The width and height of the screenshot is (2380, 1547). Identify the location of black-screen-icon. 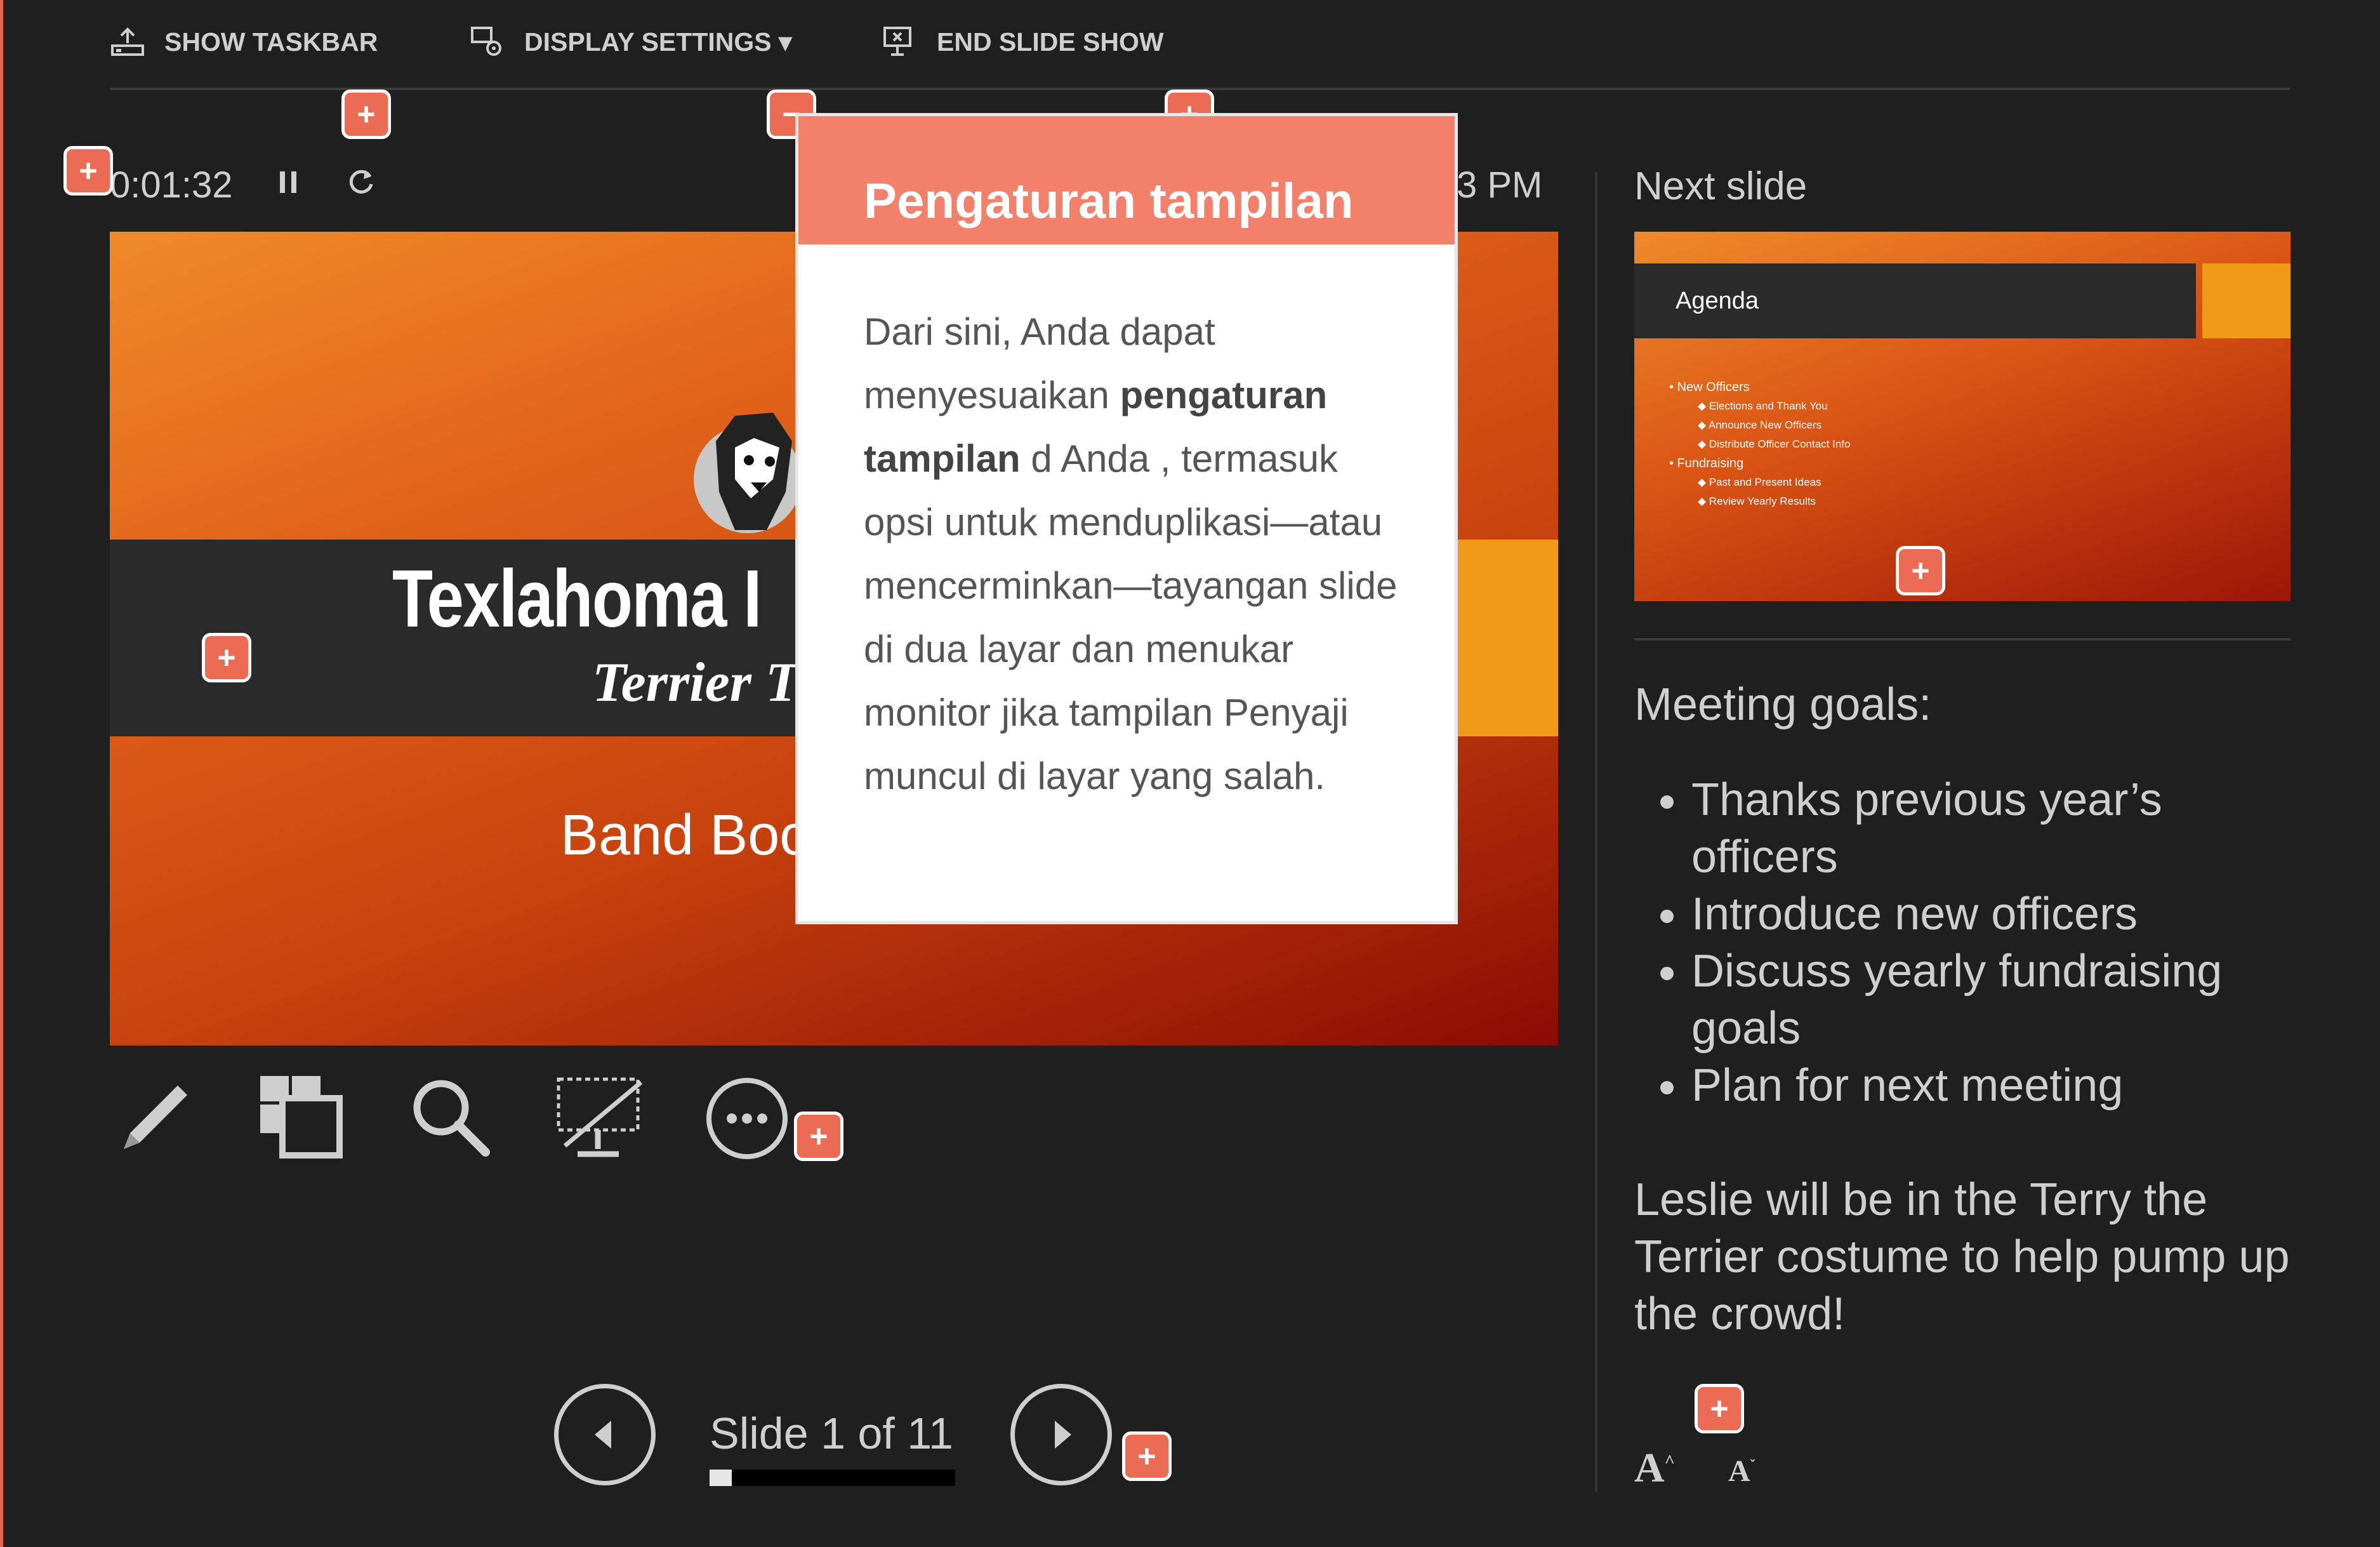
(600, 1117).